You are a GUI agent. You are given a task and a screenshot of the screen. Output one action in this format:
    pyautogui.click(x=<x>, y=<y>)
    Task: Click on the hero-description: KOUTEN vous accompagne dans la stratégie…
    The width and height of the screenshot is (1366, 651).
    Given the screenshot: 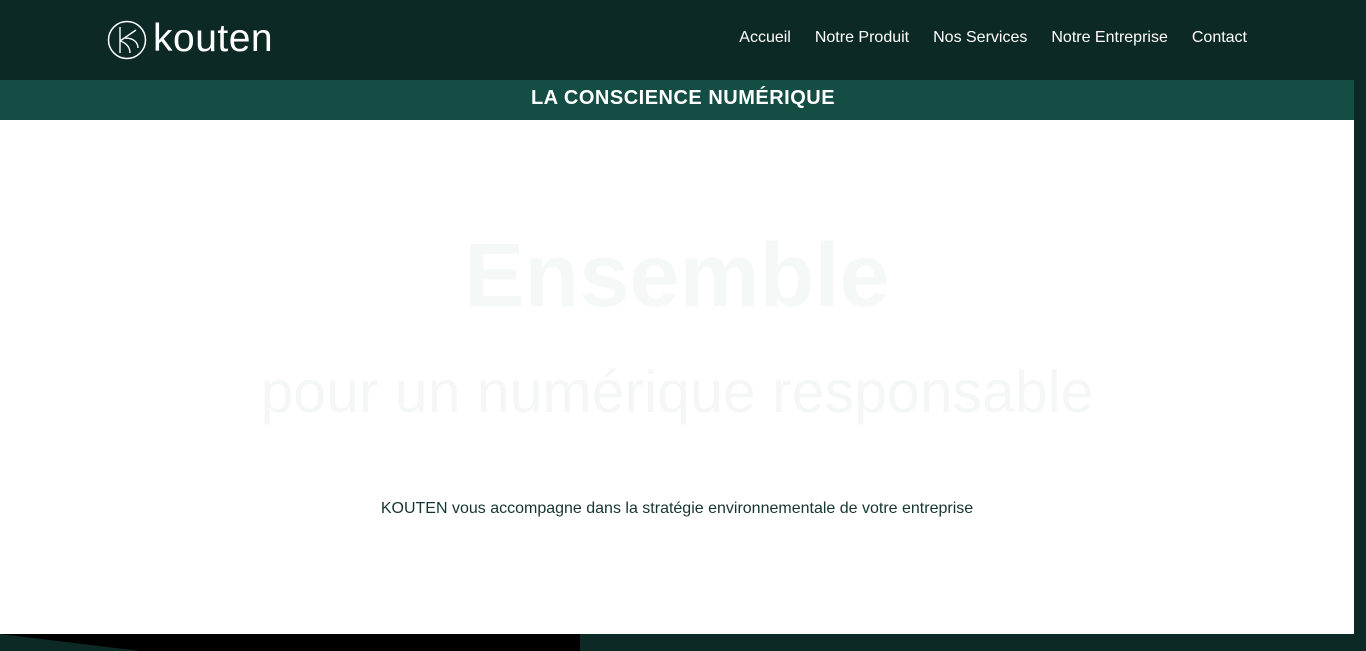 What is the action you would take?
    pyautogui.click(x=677, y=508)
    